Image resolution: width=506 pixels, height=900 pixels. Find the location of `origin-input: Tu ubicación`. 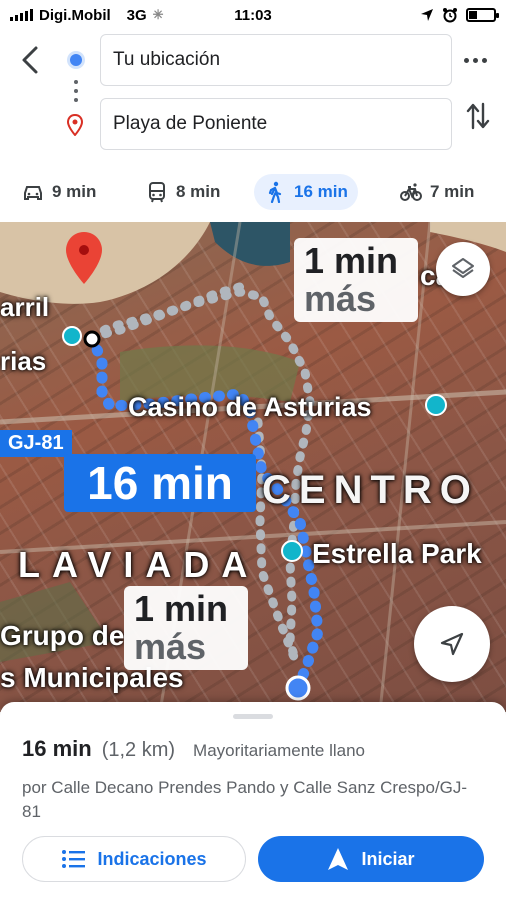

origin-input: Tu ubicación is located at coordinates (276, 60).